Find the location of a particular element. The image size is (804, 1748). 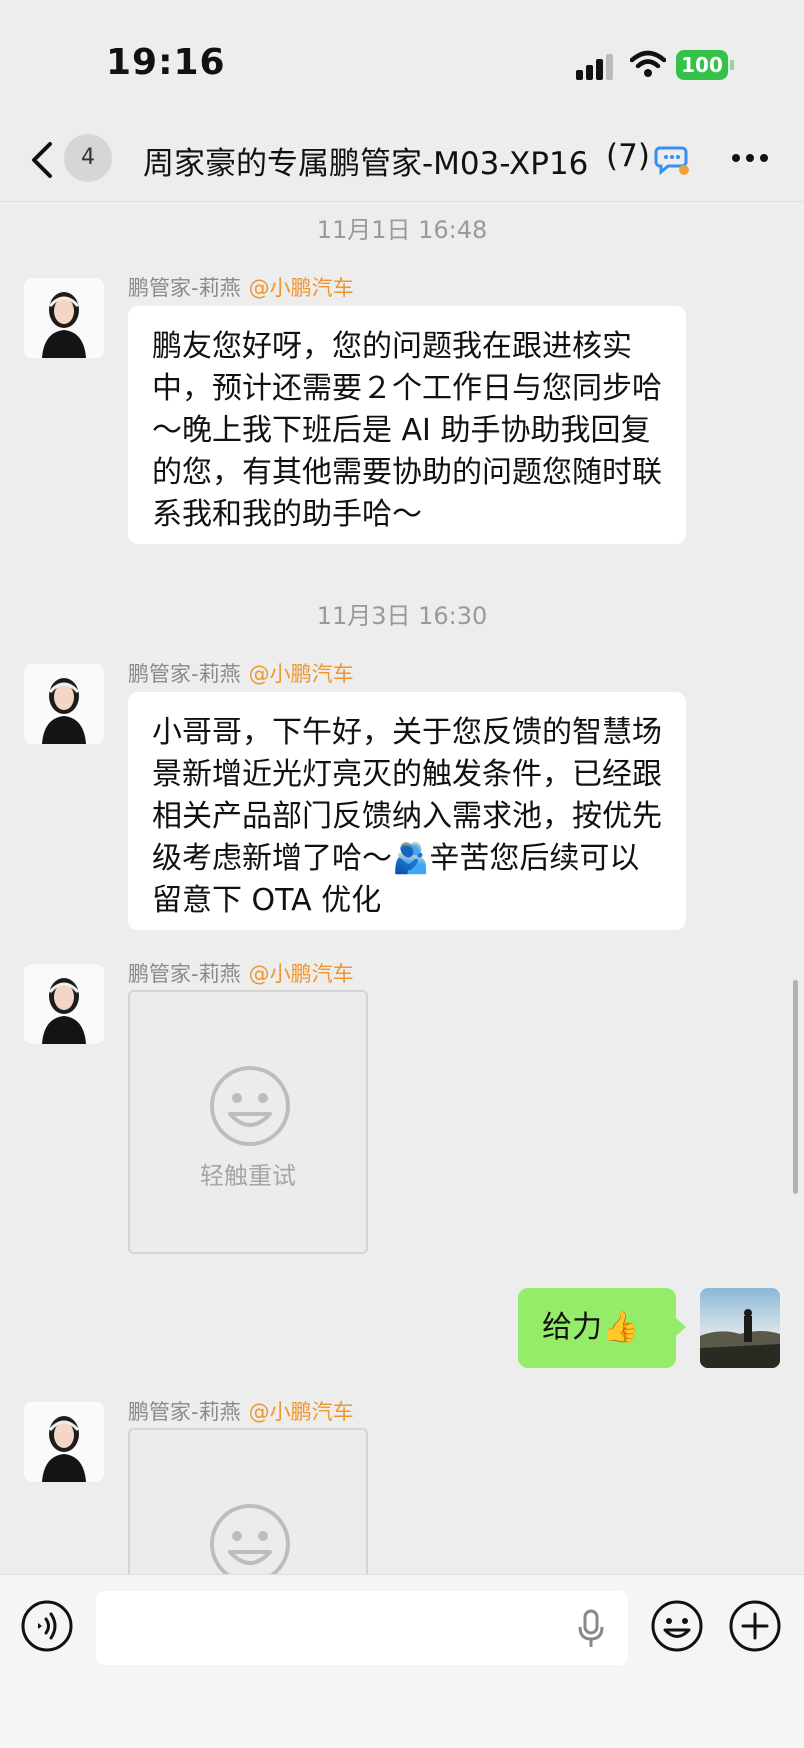

more-icon is located at coordinates (750, 158).